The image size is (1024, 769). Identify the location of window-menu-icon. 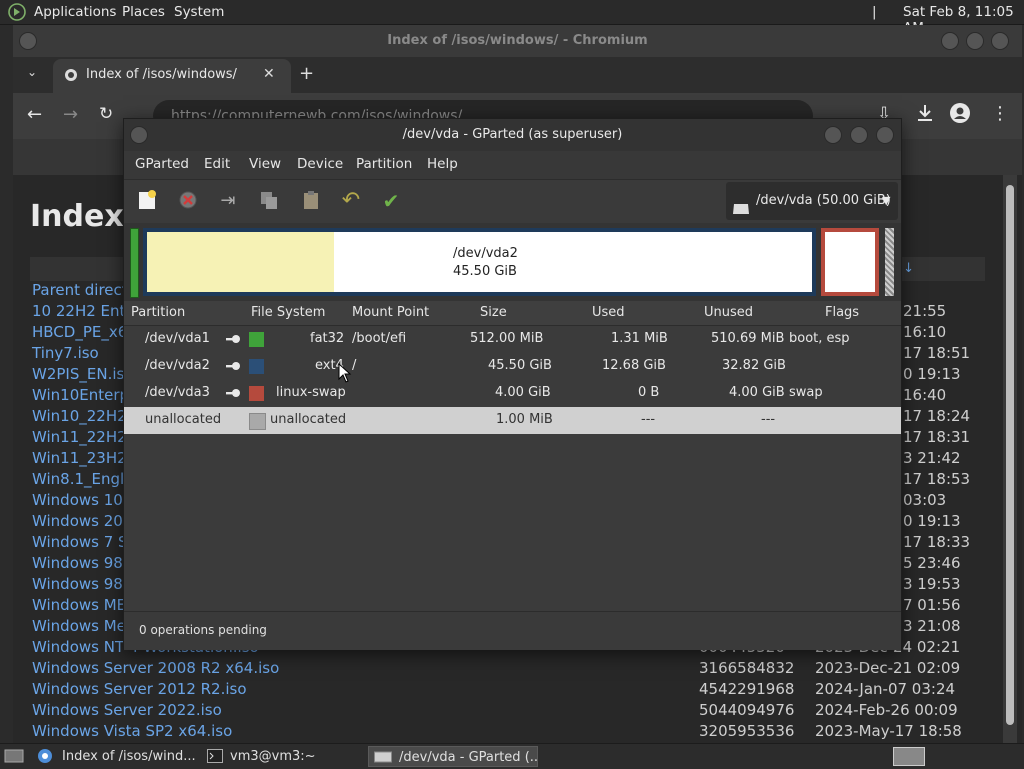
(28, 41).